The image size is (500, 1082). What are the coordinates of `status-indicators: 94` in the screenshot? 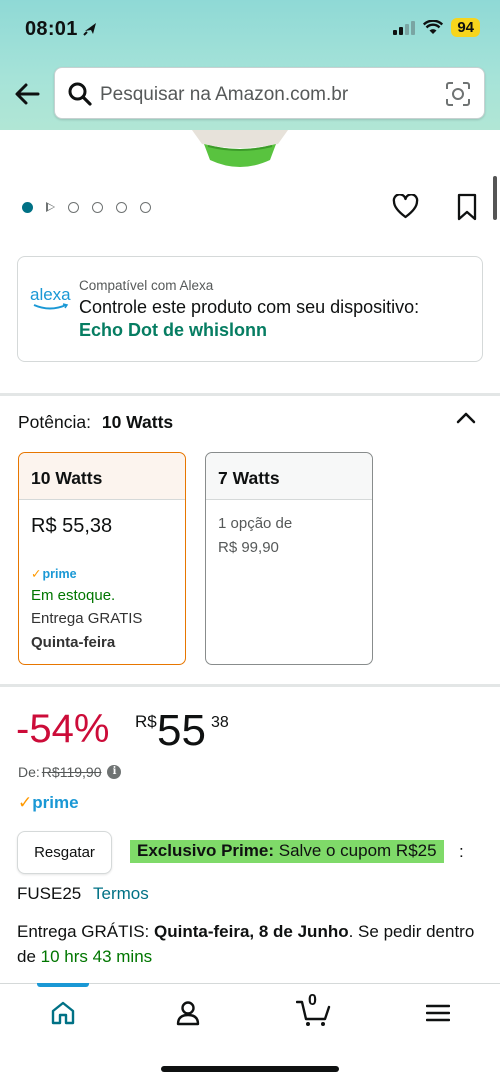 It's located at (436, 27).